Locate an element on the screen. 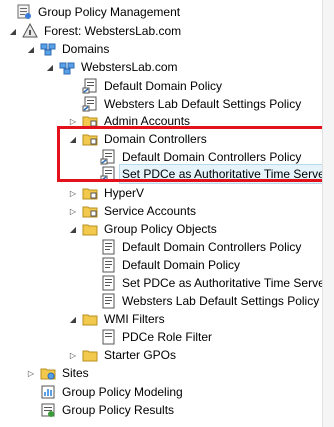  modeling-icon is located at coordinates (48, 392).